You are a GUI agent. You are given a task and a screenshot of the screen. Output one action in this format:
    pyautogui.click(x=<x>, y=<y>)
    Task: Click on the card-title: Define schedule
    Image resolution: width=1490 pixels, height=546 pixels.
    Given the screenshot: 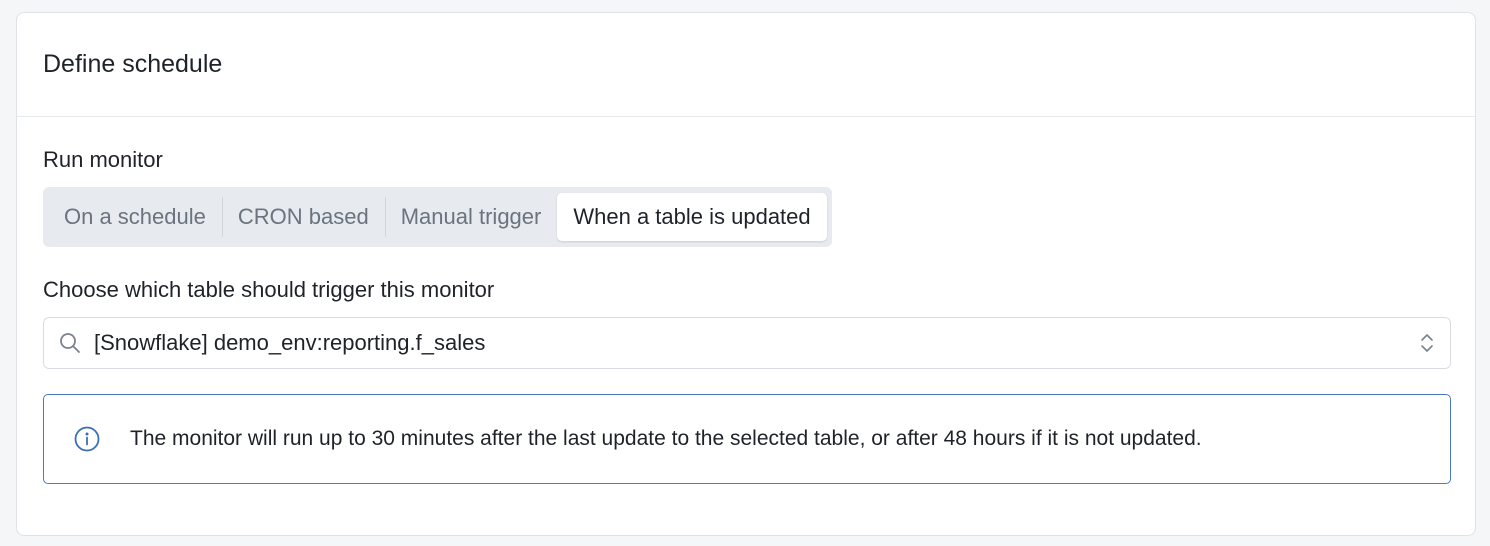 What is the action you would take?
    pyautogui.click(x=133, y=64)
    